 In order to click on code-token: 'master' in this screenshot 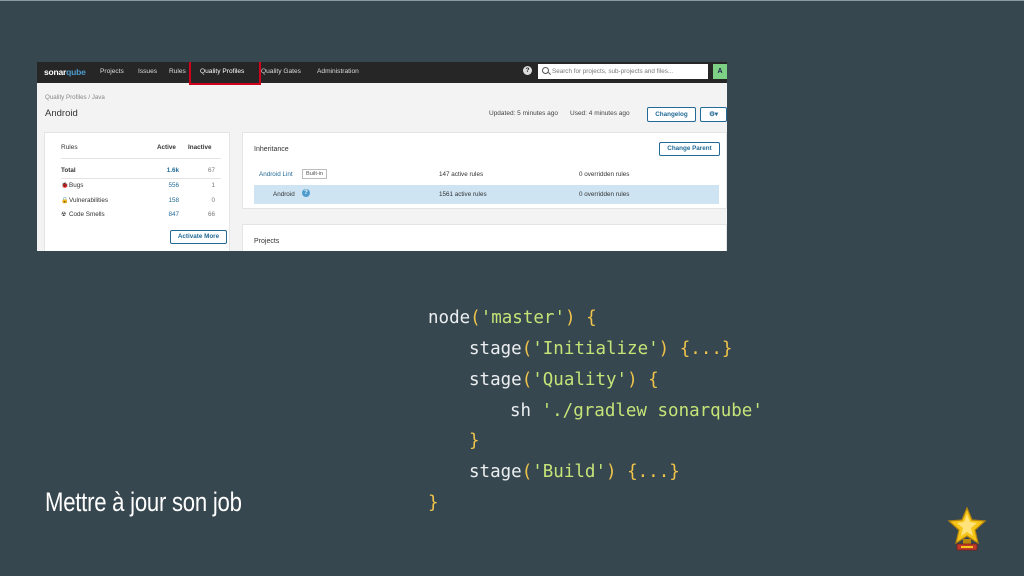, I will do `click(522, 318)`.